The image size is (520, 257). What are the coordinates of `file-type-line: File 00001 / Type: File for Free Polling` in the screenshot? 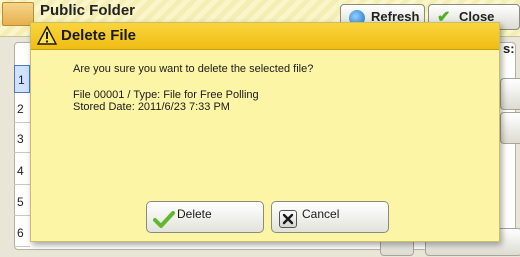 It's located at (166, 95).